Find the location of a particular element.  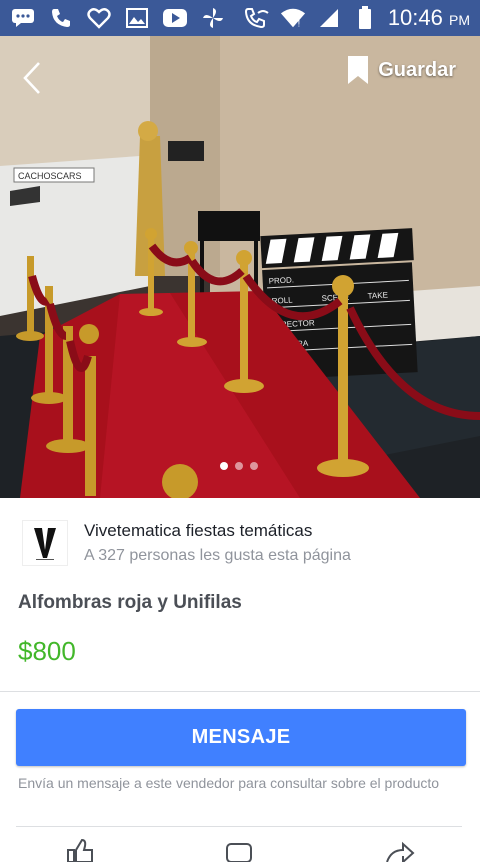

chevron-left-icon is located at coordinates (31, 78).